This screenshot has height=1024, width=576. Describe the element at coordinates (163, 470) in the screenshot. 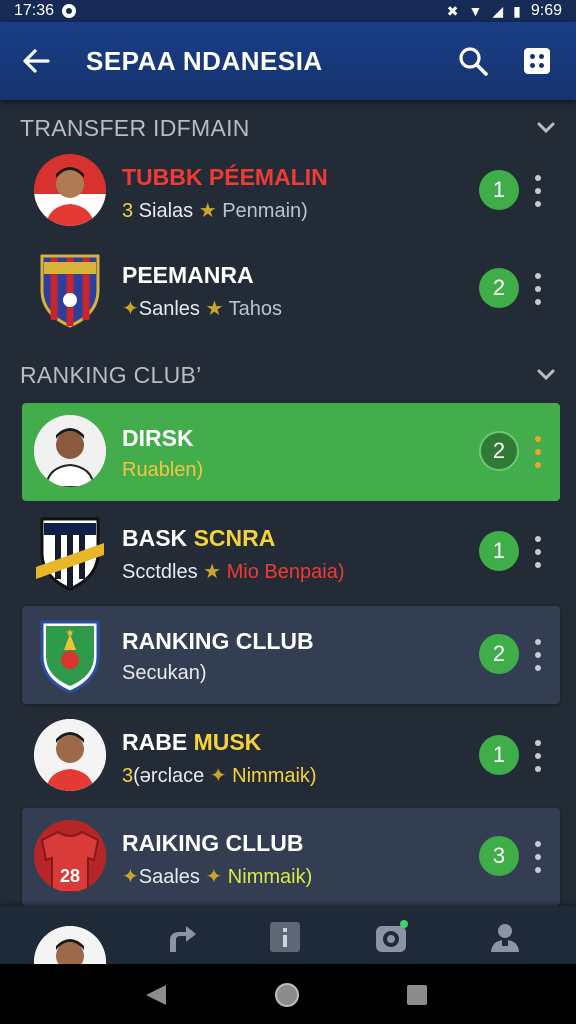

I see `item-subtitle: Ruablen)` at that location.